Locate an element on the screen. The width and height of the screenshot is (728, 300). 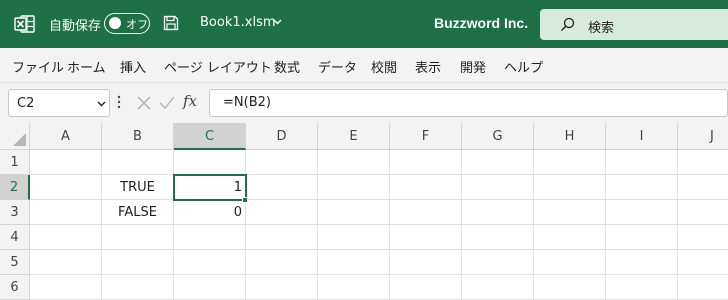
cell-j2 is located at coordinates (703, 187).